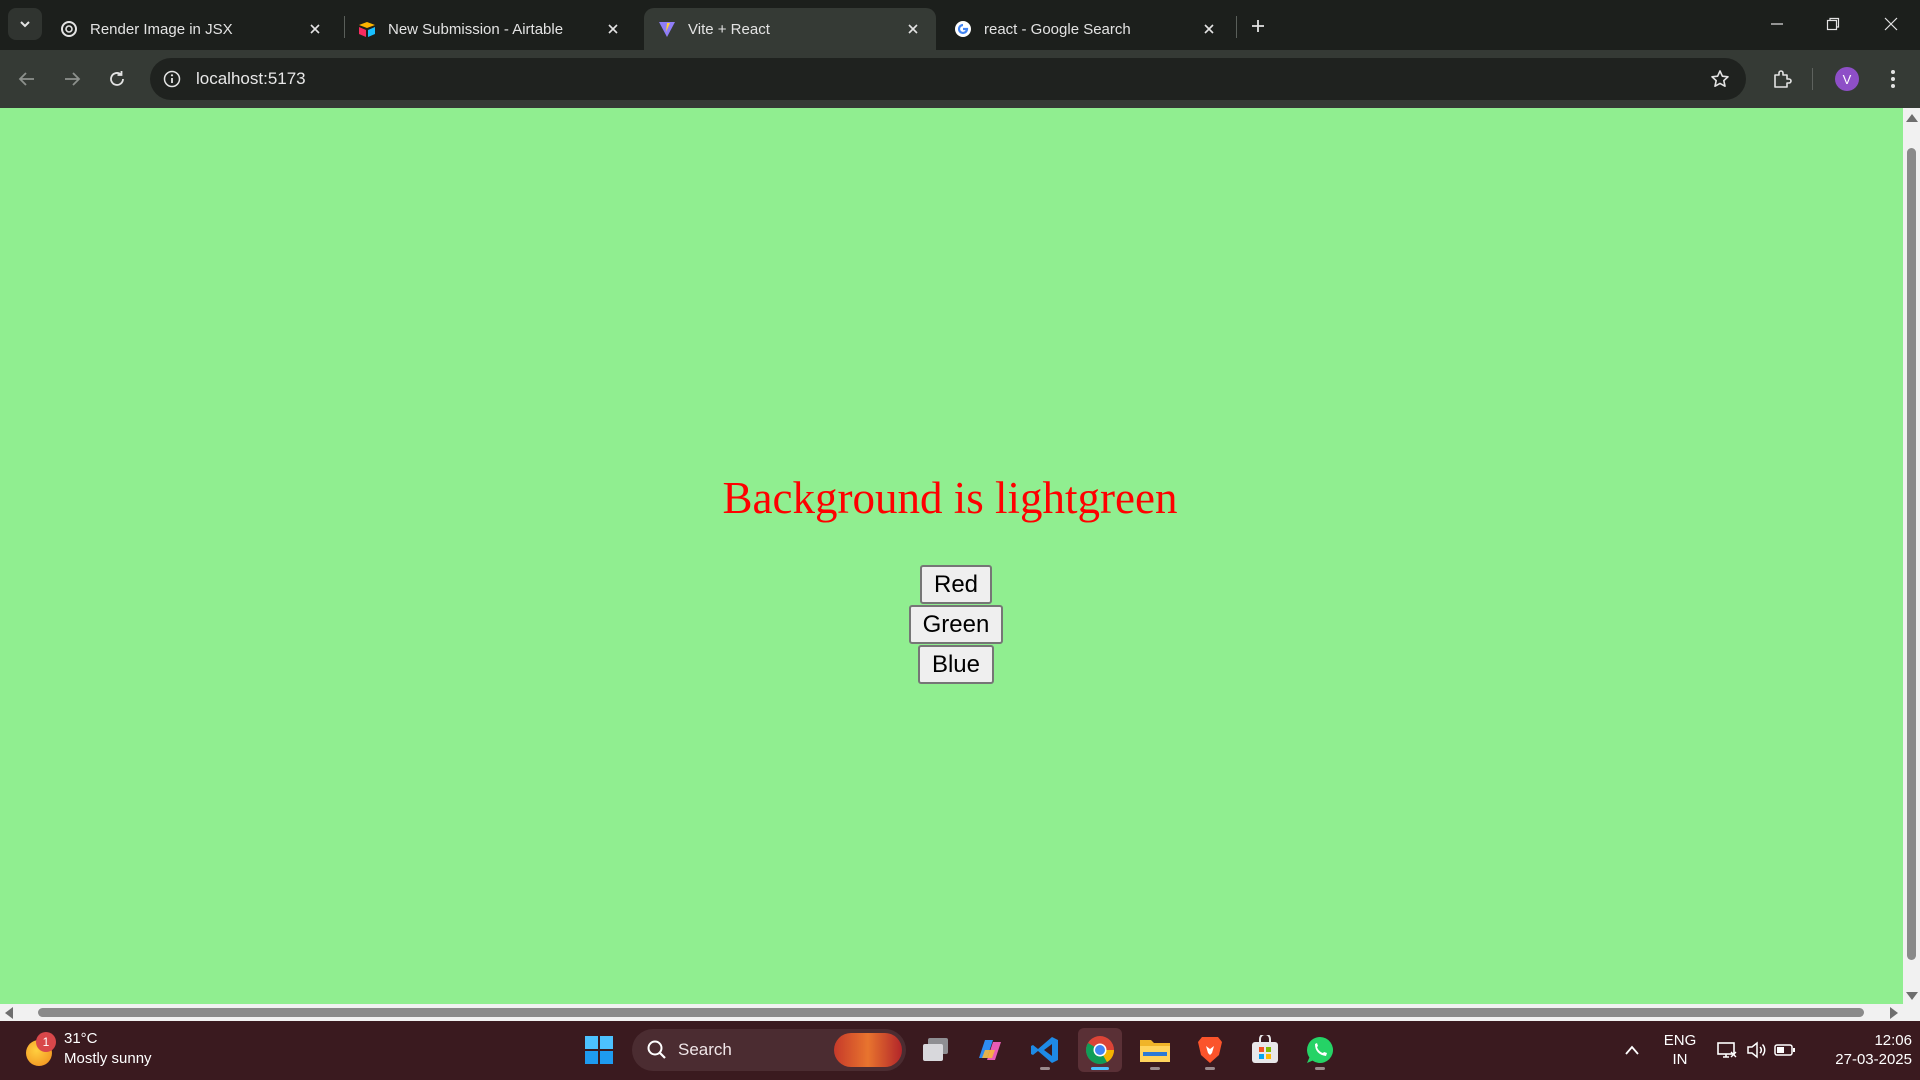 Image resolution: width=1920 pixels, height=1080 pixels. Describe the element at coordinates (950, 498) in the screenshot. I see `page-heading: Background is lightgreen` at that location.